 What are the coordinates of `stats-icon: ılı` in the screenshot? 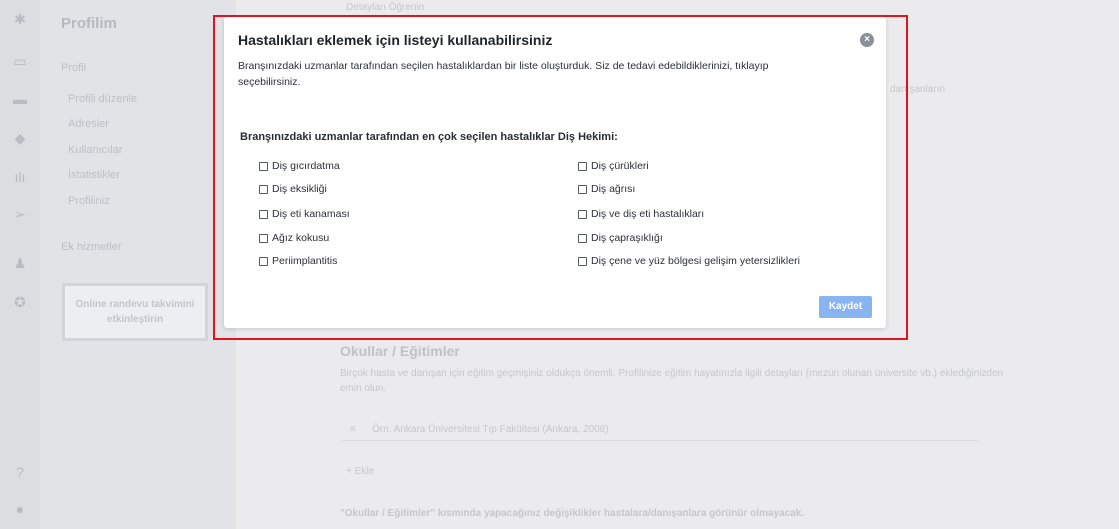 It's located at (20, 177).